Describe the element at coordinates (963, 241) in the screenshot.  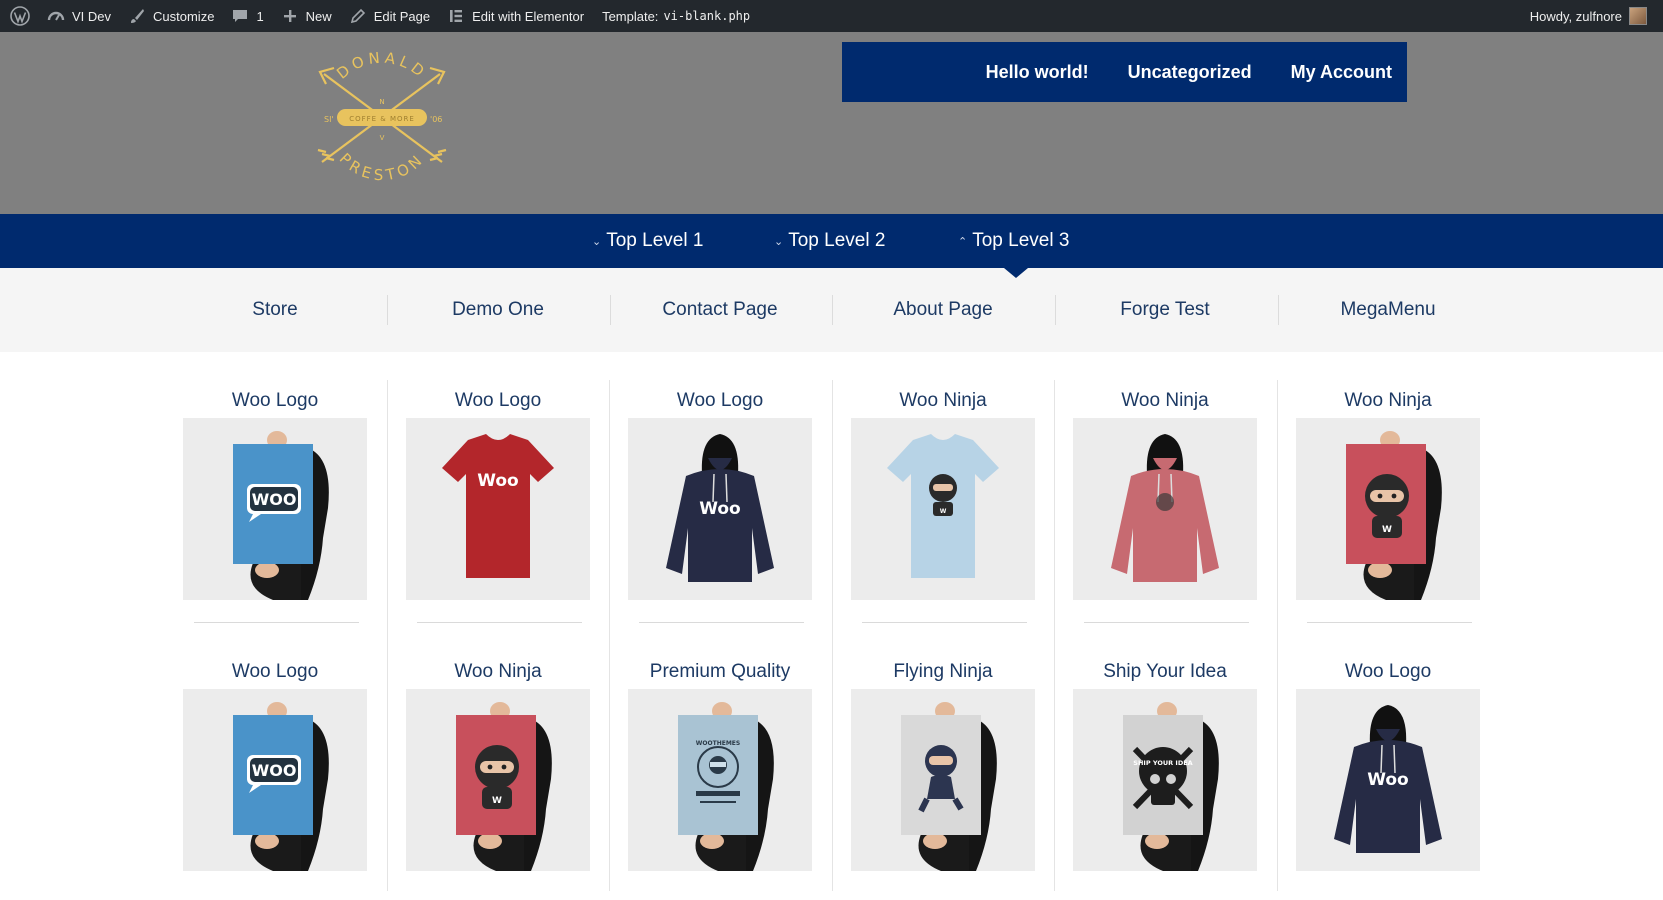
I see `chevron-up-icon: ⌃` at that location.